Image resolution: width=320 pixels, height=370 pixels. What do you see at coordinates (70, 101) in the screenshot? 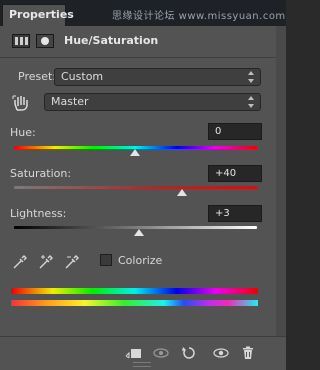
I see `channel-value: Master` at bounding box center [70, 101].